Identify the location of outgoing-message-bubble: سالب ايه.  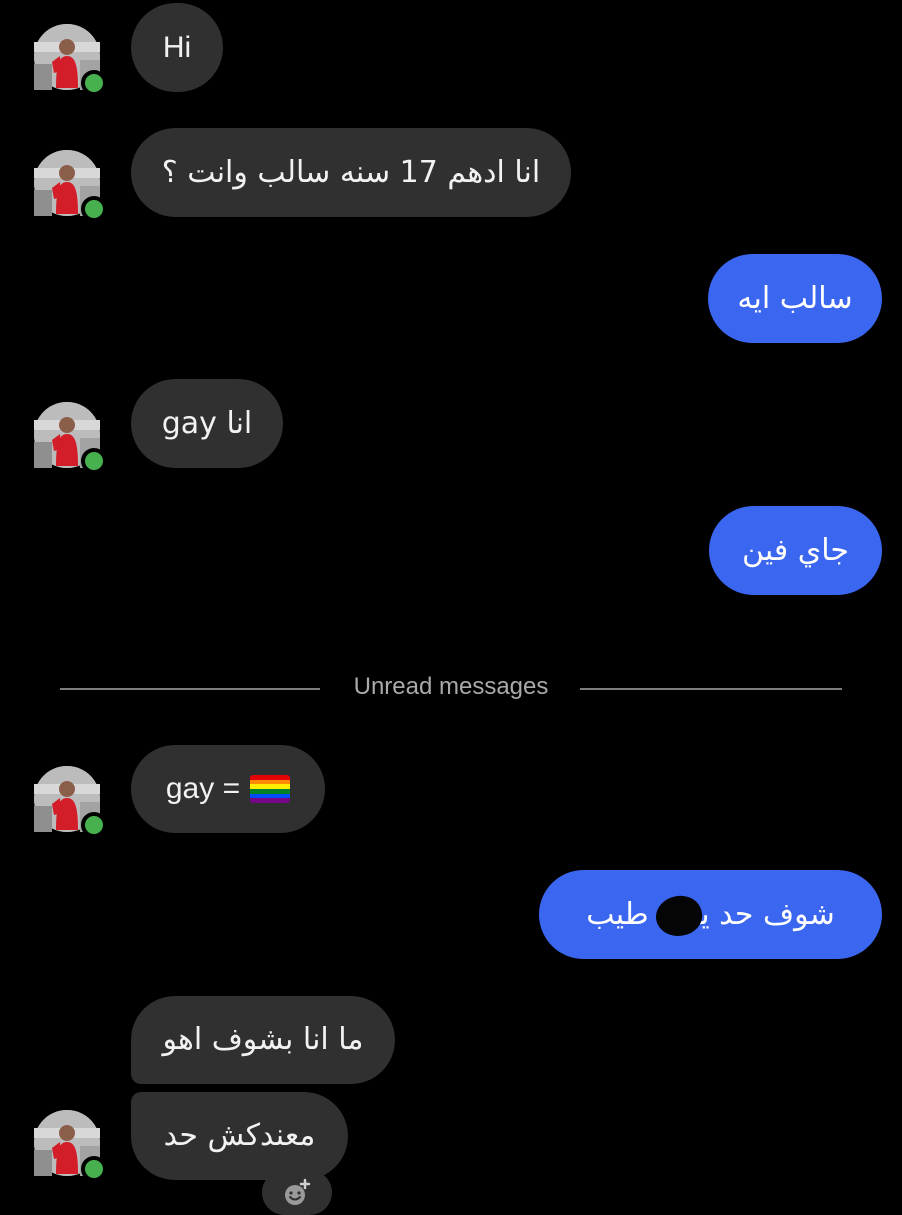
(795, 298).